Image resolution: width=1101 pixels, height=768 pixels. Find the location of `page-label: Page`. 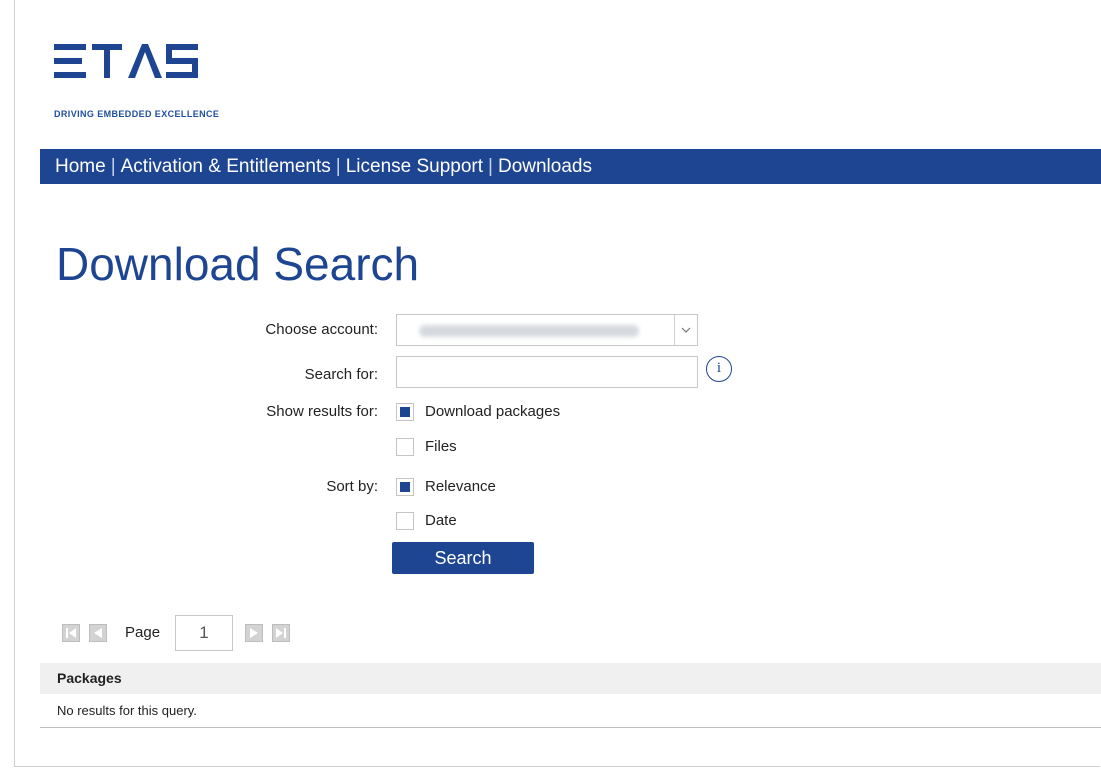

page-label: Page is located at coordinates (143, 632).